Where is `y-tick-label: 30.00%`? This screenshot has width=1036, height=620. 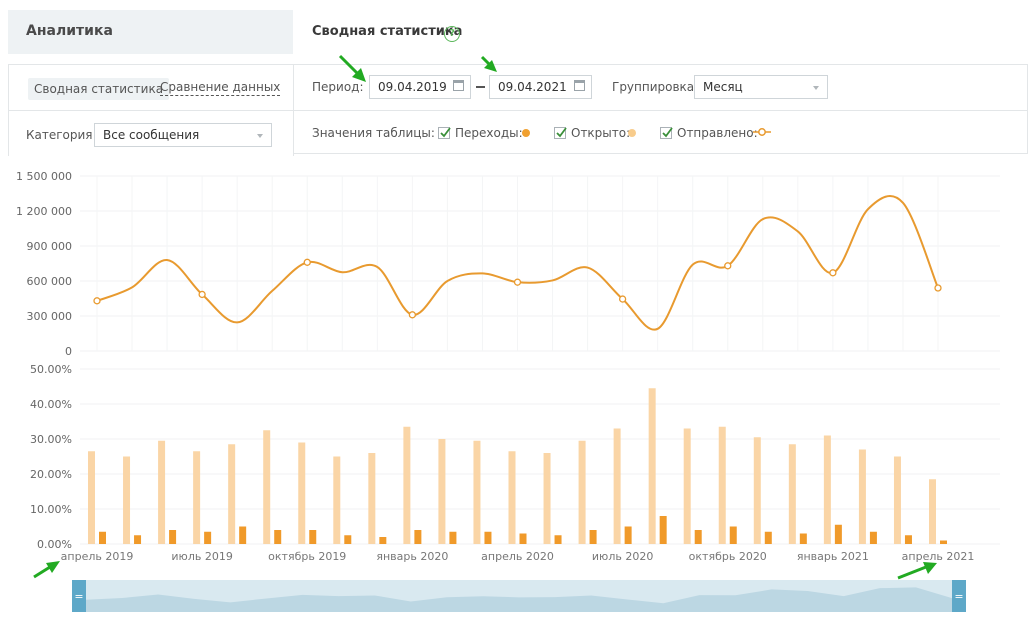
y-tick-label: 30.00% is located at coordinates (51, 439).